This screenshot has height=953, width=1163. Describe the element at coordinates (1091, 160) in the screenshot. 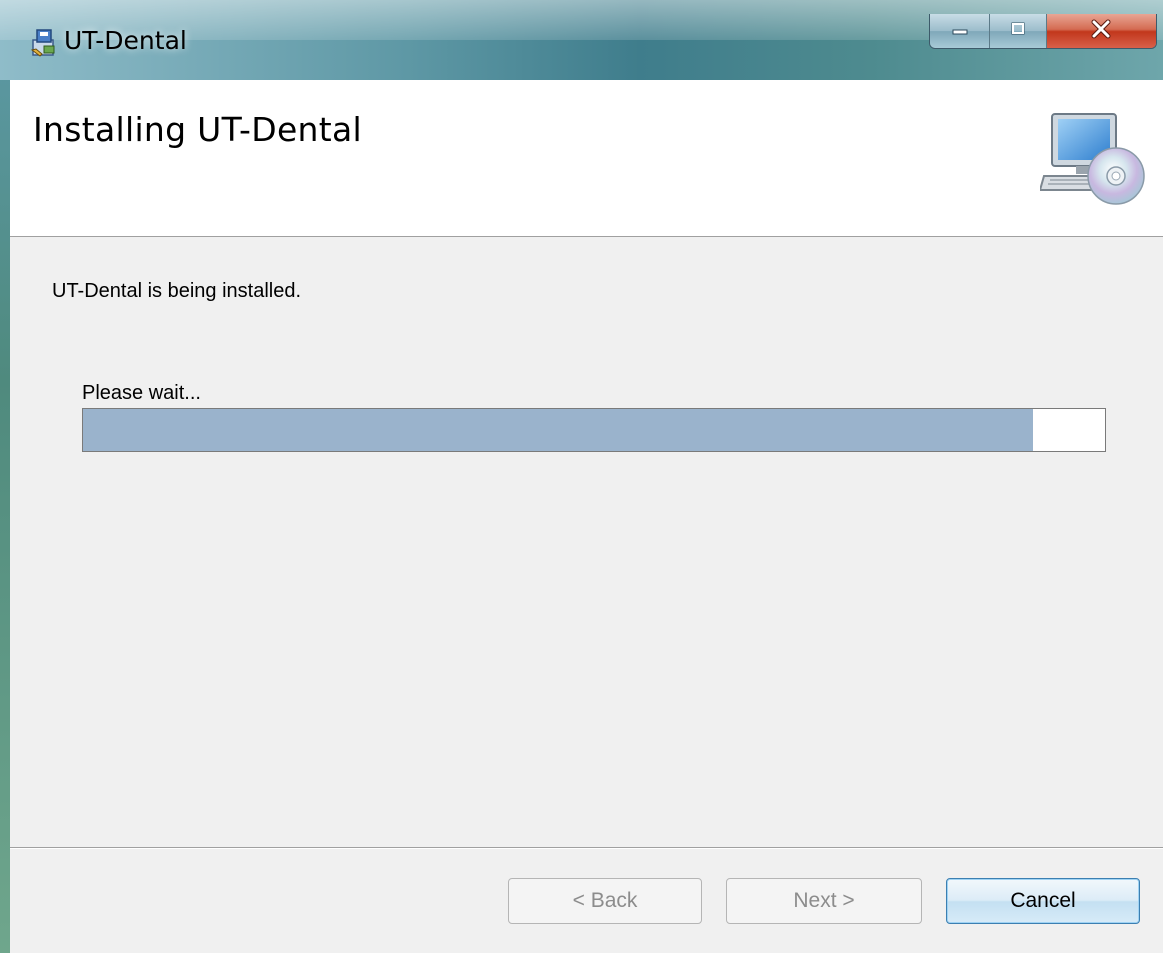

I see `computer-disc-setup-icon` at that location.